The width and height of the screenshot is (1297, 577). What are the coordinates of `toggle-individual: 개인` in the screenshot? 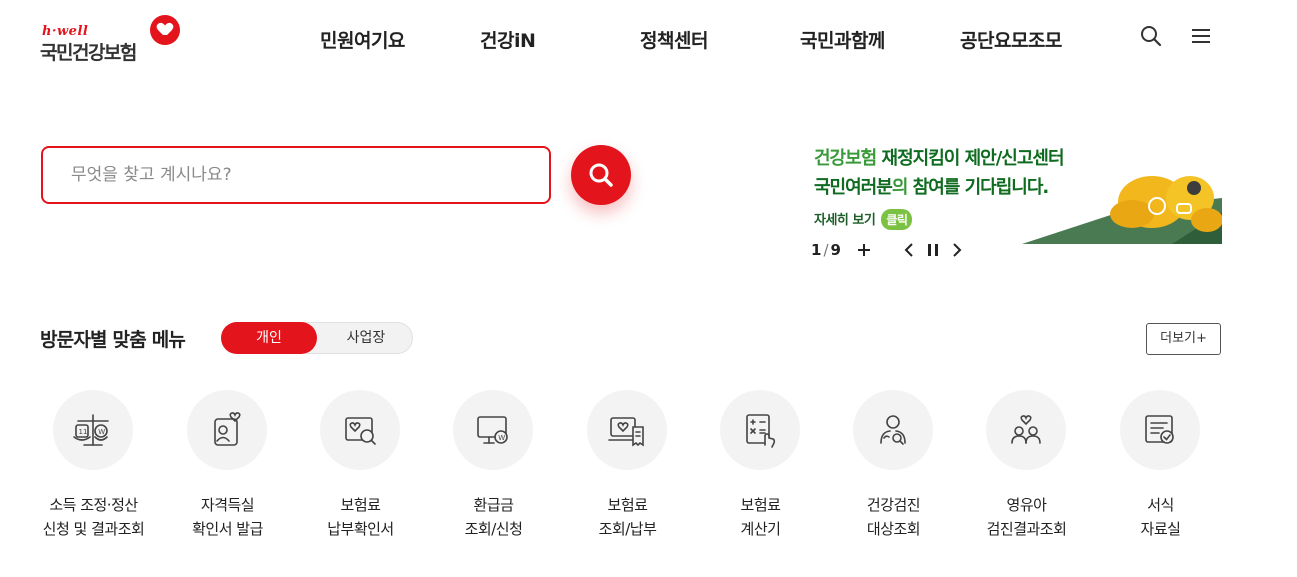 It's located at (269, 338).